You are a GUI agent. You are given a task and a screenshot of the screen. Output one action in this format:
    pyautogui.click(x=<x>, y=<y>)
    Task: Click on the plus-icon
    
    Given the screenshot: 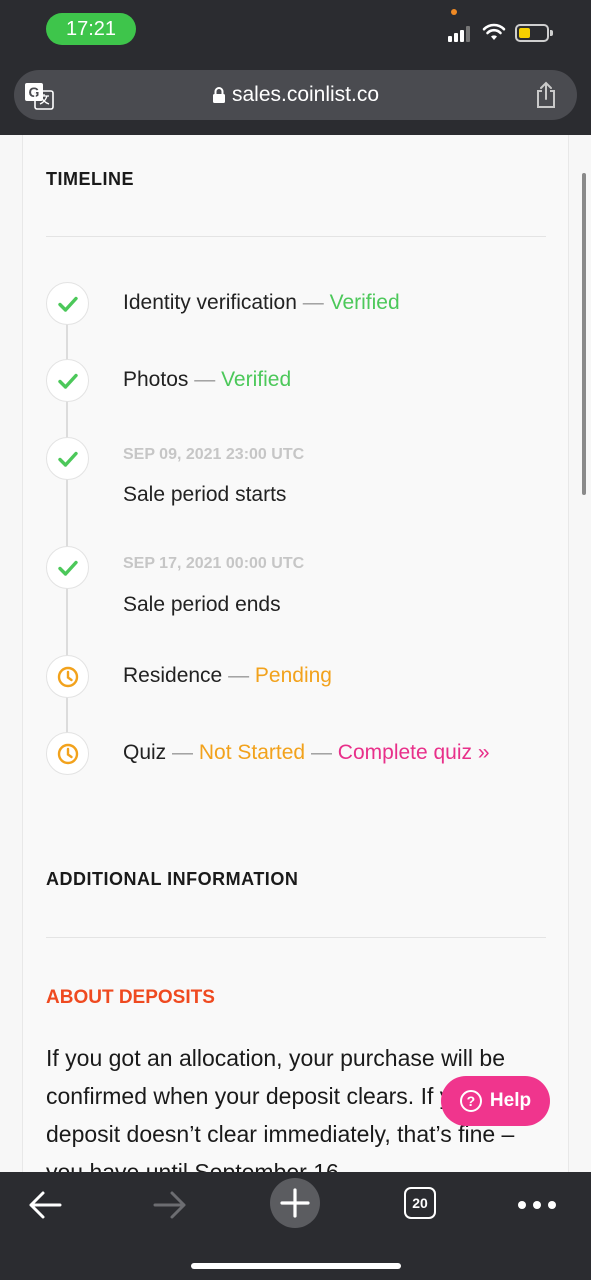 What is the action you would take?
    pyautogui.click(x=295, y=1203)
    